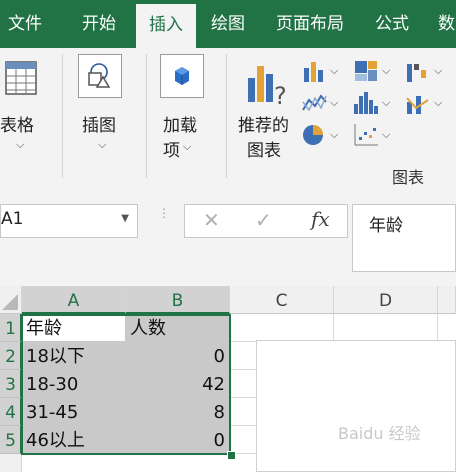 This screenshot has width=456, height=472. Describe the element at coordinates (171, 151) in the screenshot. I see `addins-label-line2: 项` at that location.